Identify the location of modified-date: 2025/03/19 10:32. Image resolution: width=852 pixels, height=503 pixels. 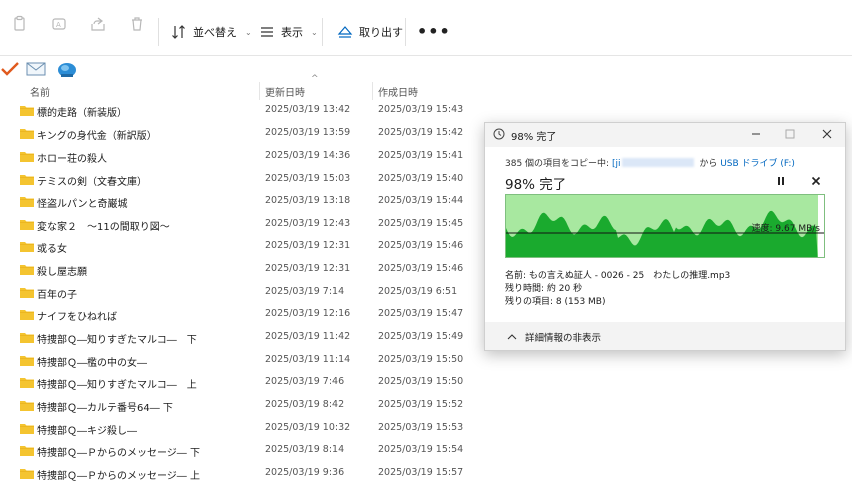
(308, 427).